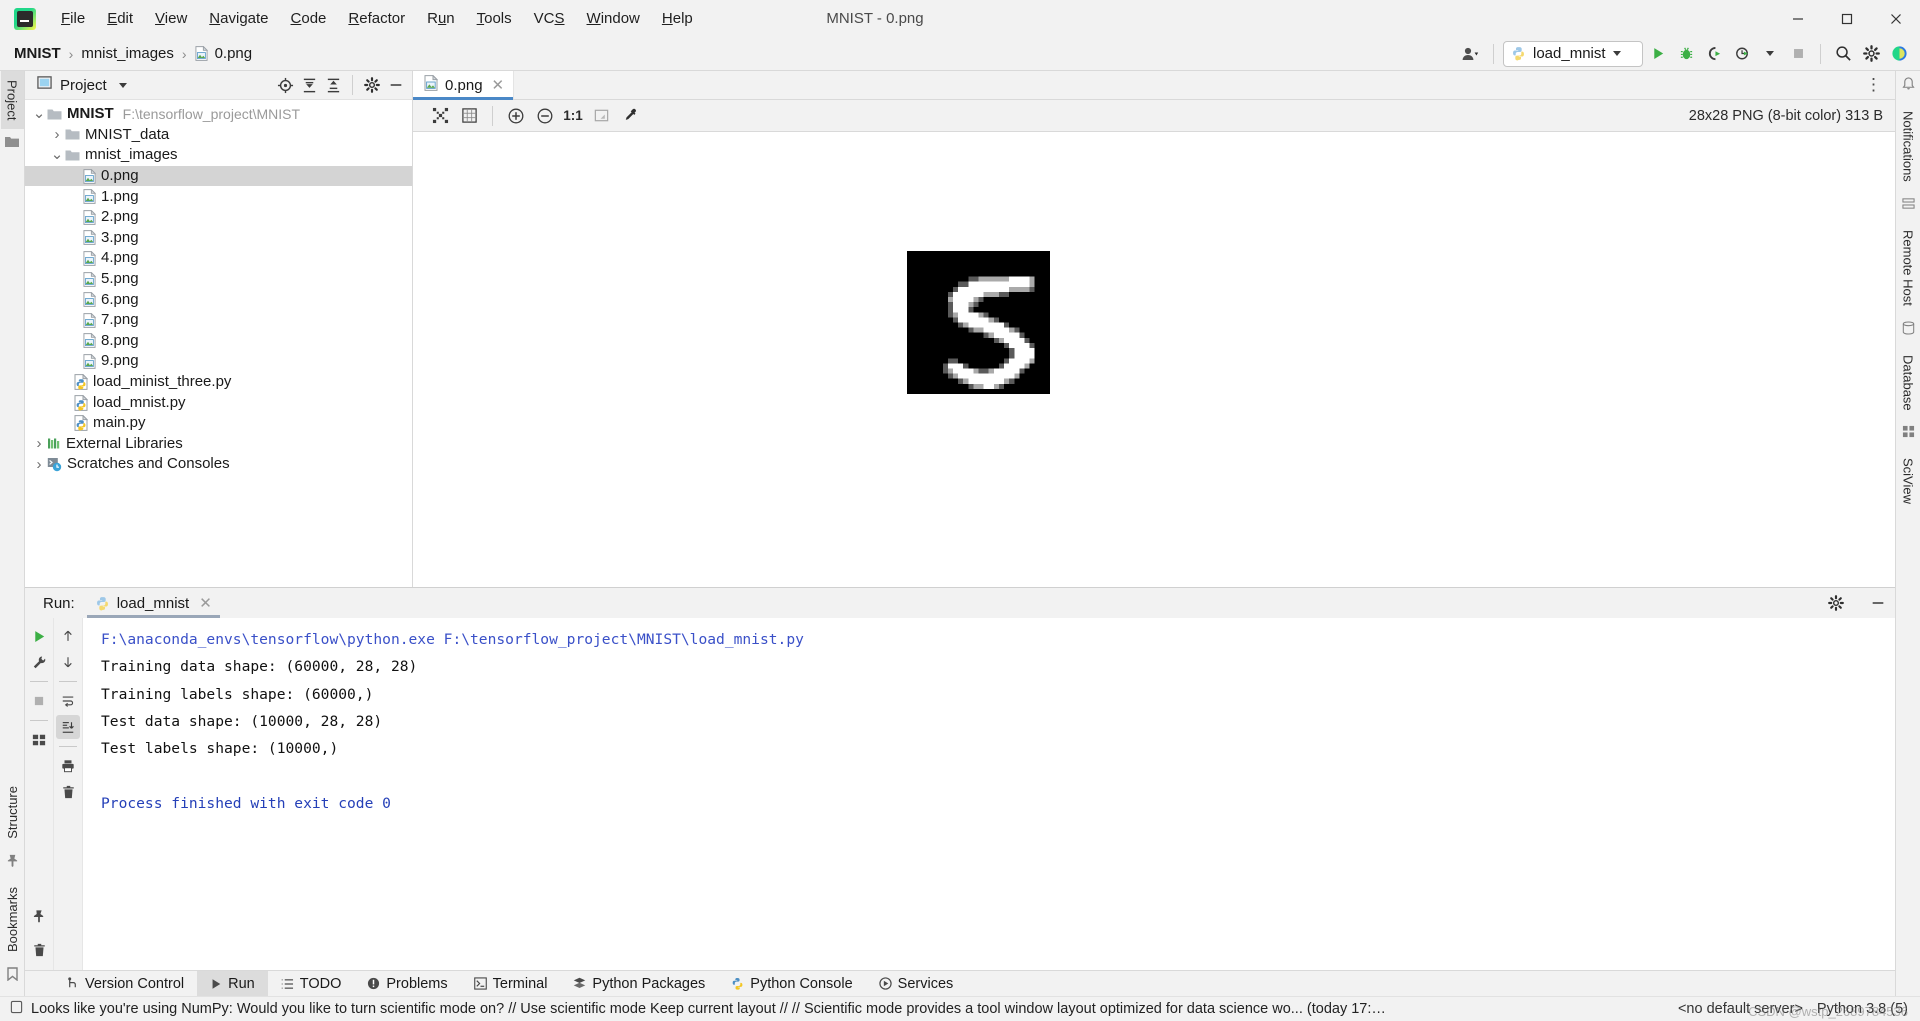 The image size is (1920, 1021). I want to click on tree-node-load-minist-three-py: load_minist_three.py, so click(218, 382).